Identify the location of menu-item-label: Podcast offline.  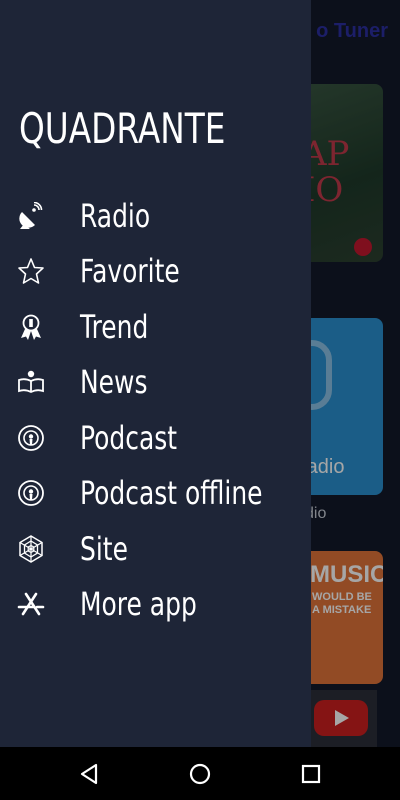
(171, 493).